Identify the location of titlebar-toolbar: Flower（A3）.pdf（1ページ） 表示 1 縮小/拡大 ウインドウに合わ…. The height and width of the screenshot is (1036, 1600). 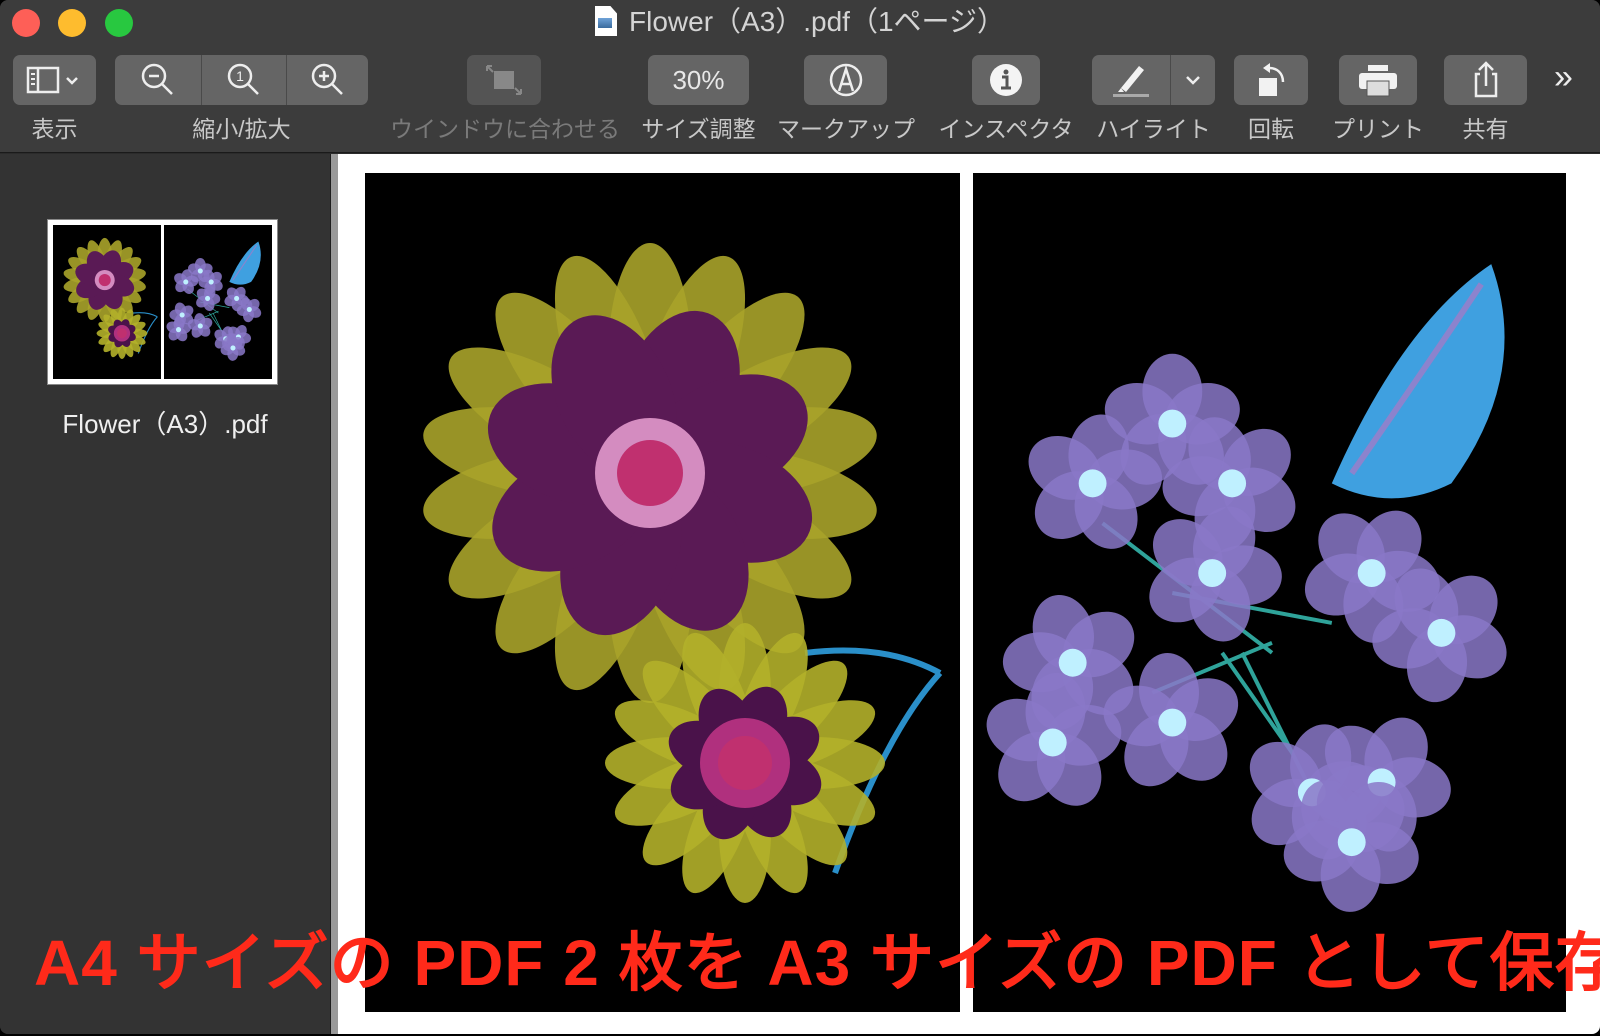
(800, 76).